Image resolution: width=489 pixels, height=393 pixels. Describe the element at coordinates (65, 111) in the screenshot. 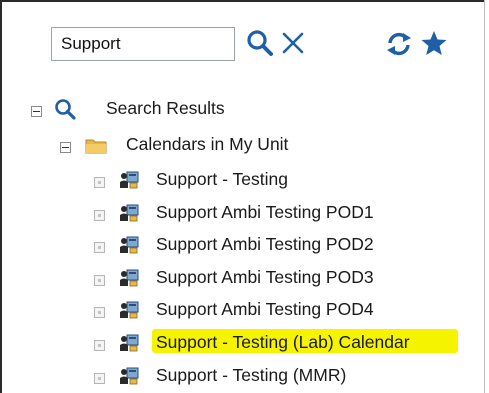

I see `search-icon` at that location.